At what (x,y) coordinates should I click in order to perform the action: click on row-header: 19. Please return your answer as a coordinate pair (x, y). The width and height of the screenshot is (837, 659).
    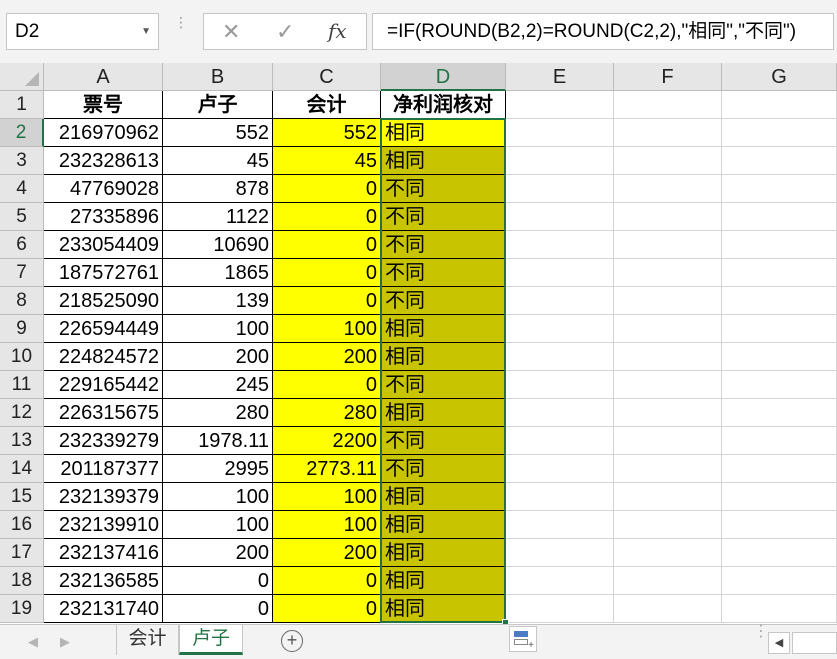
    Looking at the image, I should click on (22, 609).